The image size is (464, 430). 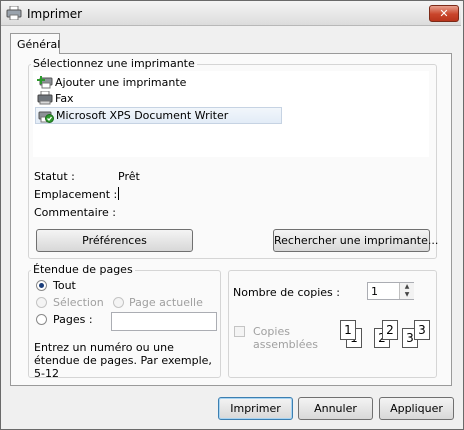 I want to click on collate-page-3b: 3, so click(x=422, y=330).